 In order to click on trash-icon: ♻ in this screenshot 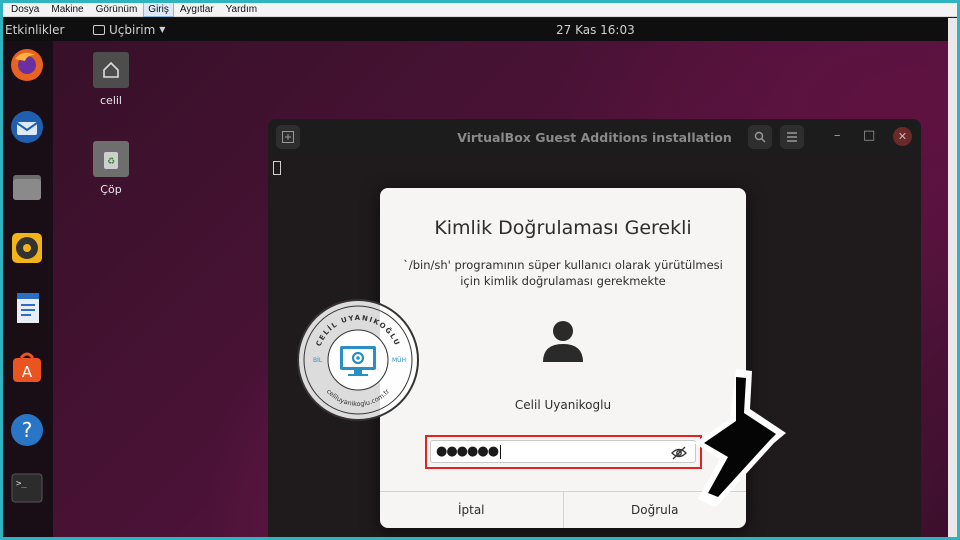, I will do `click(111, 159)`.